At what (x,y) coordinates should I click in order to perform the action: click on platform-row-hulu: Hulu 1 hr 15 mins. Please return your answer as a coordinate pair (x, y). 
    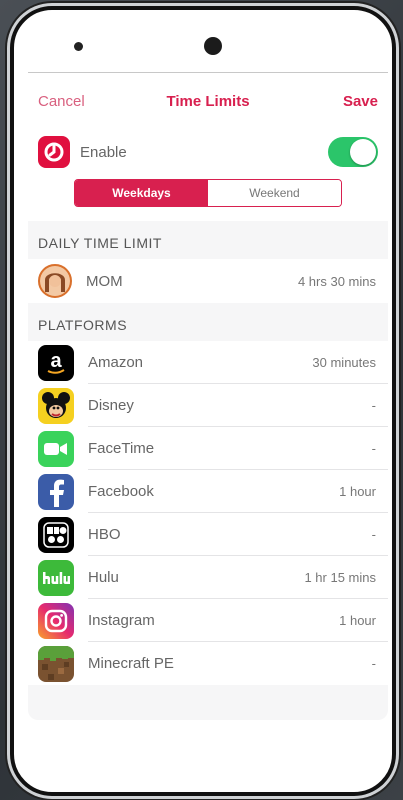
    Looking at the image, I should click on (208, 577).